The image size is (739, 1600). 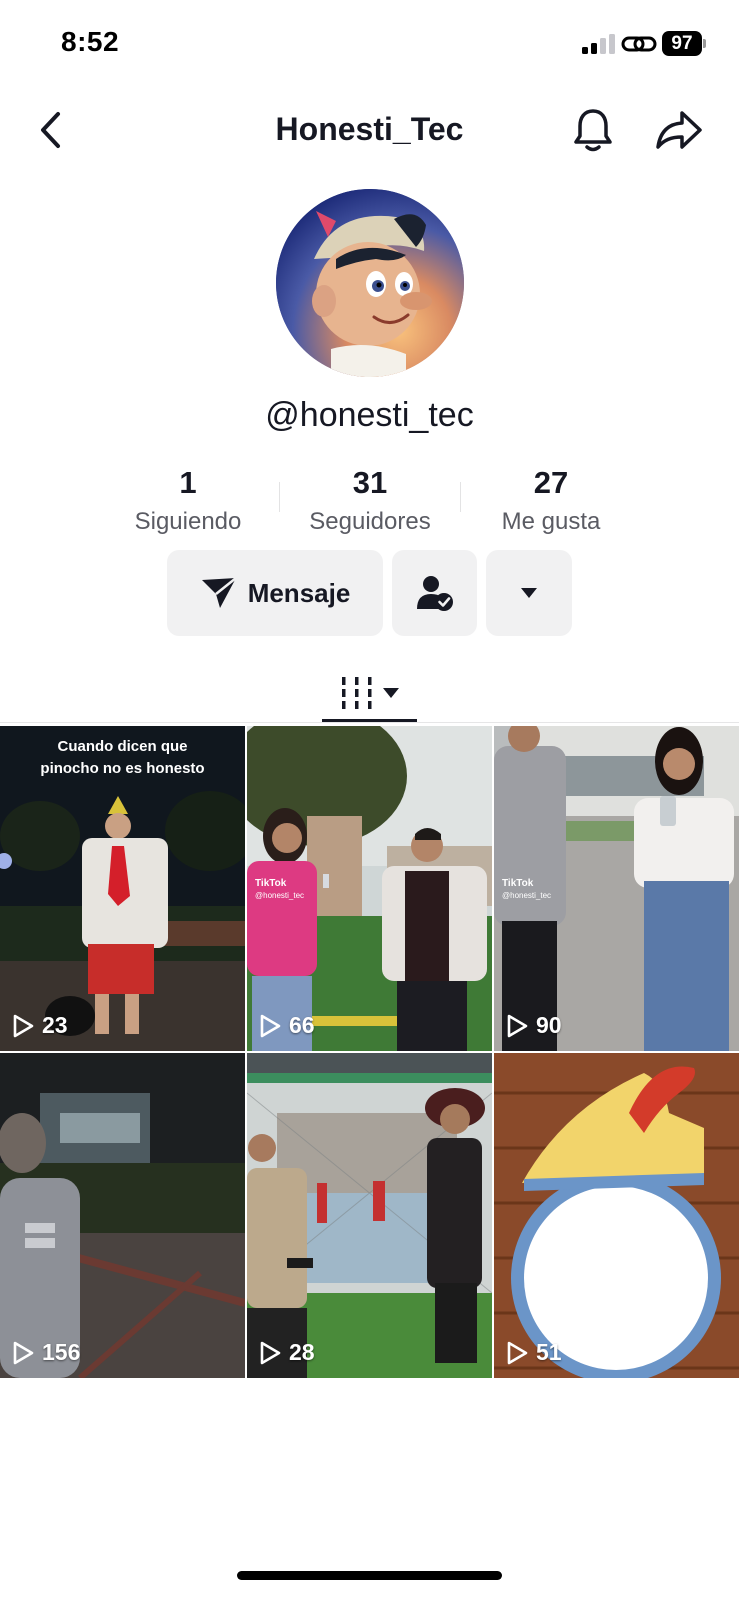 What do you see at coordinates (369, 45) in the screenshot?
I see `status-bar: 8:52 97` at bounding box center [369, 45].